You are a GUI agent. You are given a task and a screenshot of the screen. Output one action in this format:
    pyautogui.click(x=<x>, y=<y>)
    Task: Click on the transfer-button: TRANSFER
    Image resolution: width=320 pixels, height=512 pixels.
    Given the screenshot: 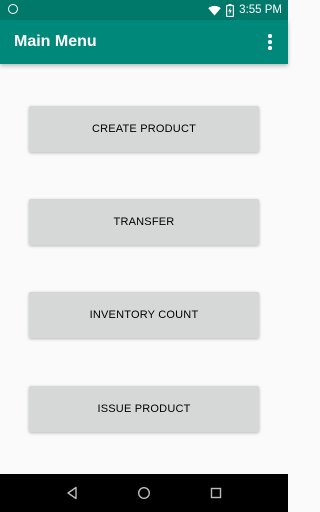 What is the action you would take?
    pyautogui.click(x=144, y=222)
    